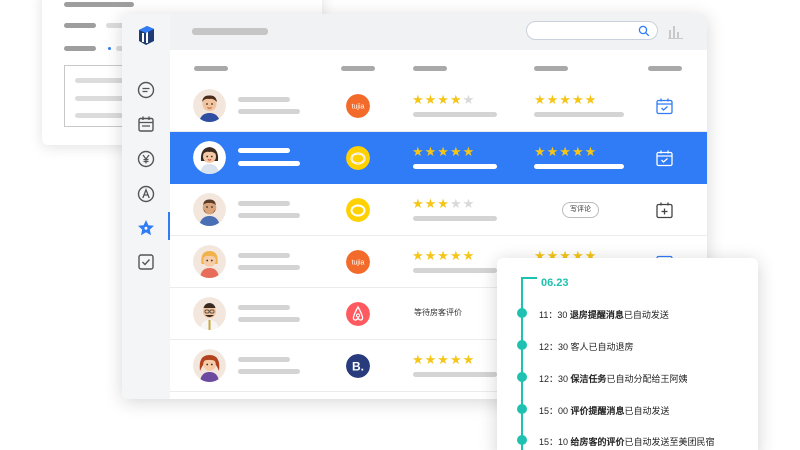 Image resolution: width=800 pixels, height=450 pixels. I want to click on airbnb-logo, so click(358, 314).